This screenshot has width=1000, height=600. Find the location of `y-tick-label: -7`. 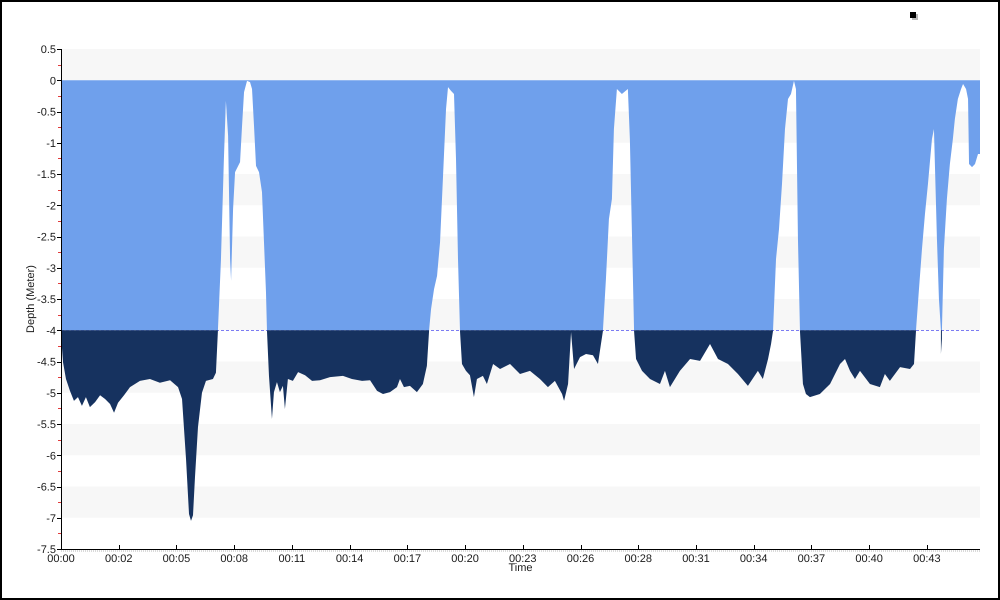

y-tick-label: -7 is located at coordinates (51, 518).